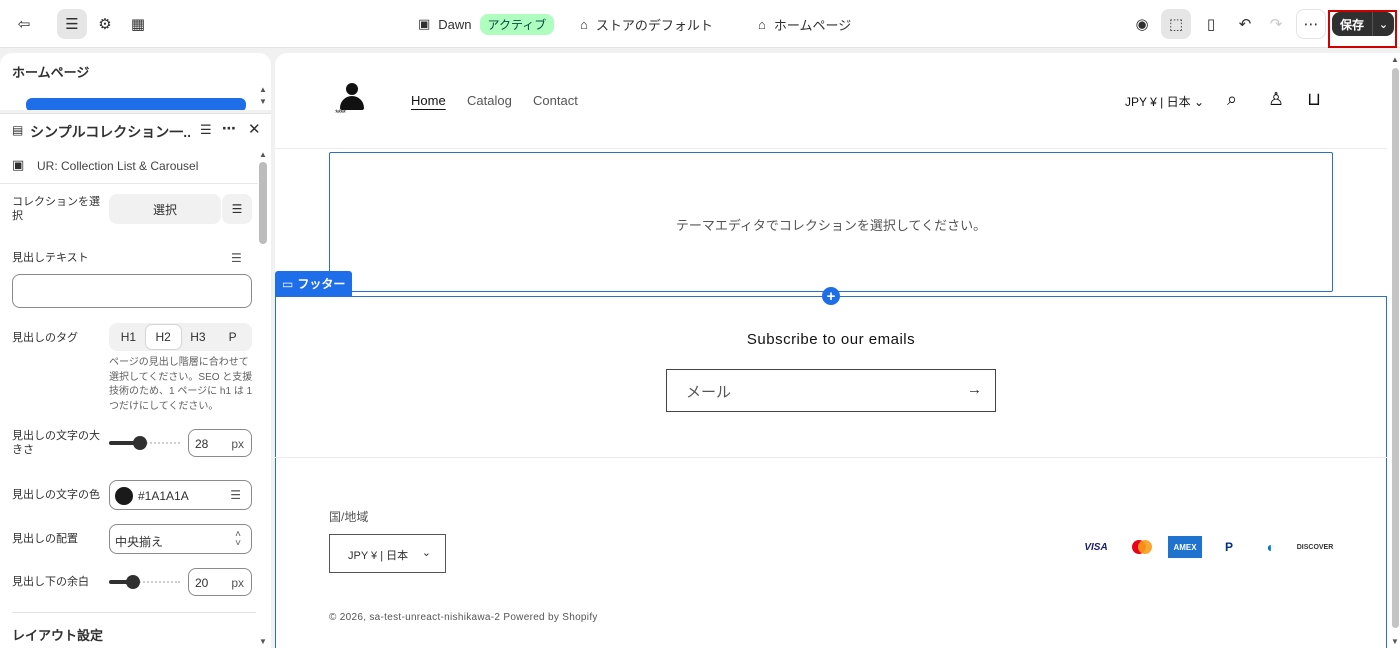  I want to click on theme-settings-gear-icon: ⚙, so click(105, 24).